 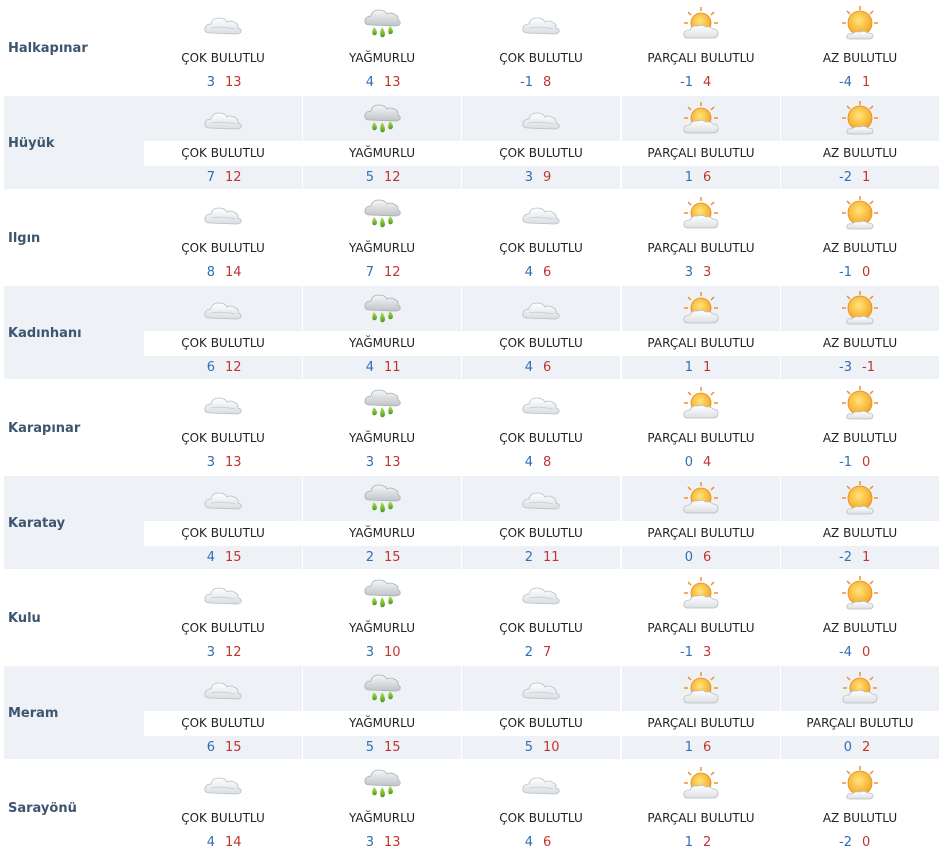 I want to click on temperature-cell: 7 12, so click(x=223, y=177).